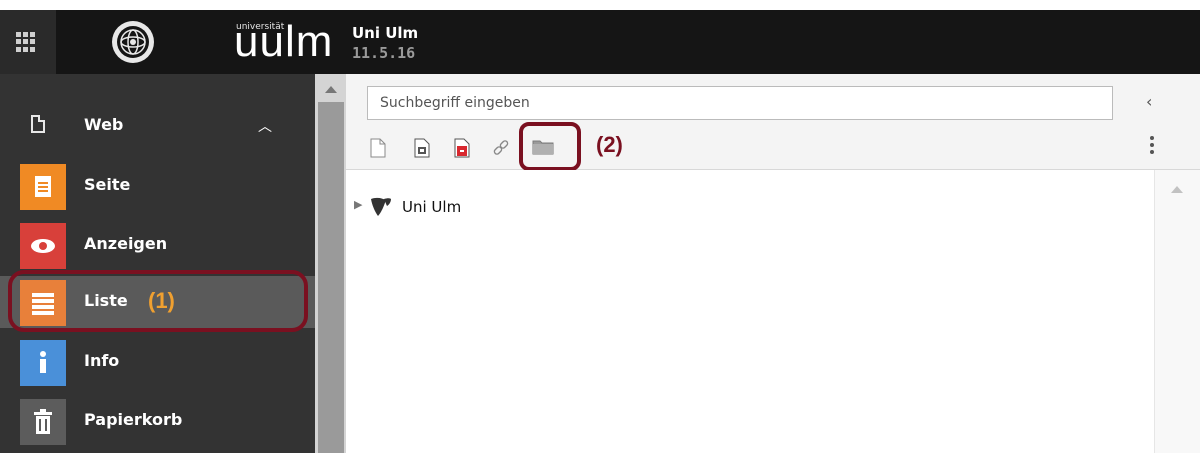  What do you see at coordinates (600, 42) in the screenshot?
I see `top-bar: universität uulm Uni Ulm 11.5.16` at bounding box center [600, 42].